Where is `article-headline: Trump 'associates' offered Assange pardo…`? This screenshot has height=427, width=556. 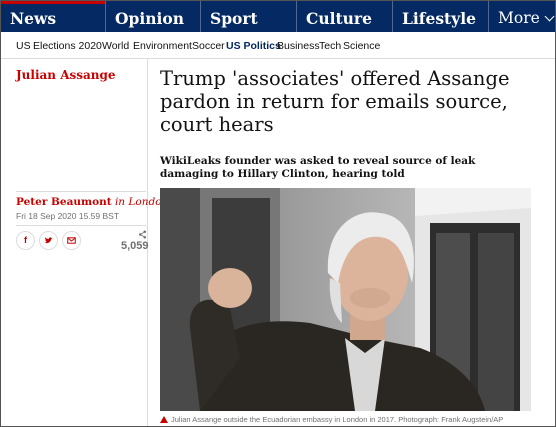 article-headline: Trump 'associates' offered Assange pardo… is located at coordinates (335, 101).